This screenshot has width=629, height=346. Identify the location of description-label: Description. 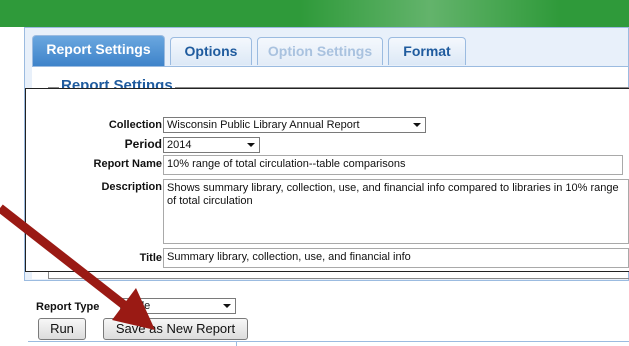
(131, 187).